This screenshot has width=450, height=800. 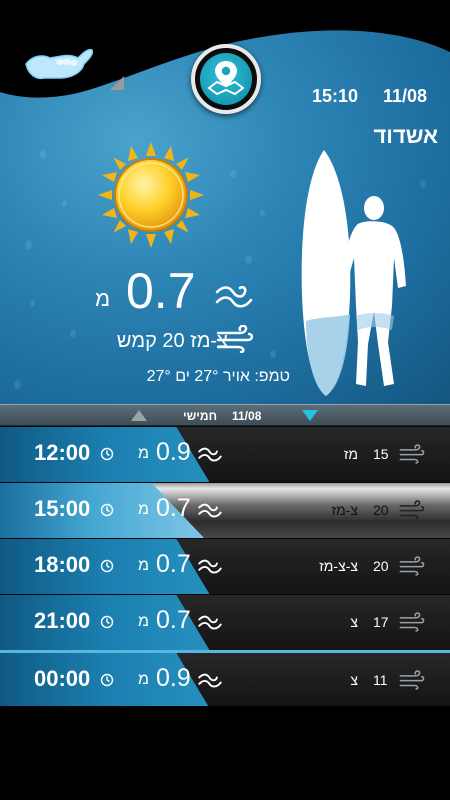 What do you see at coordinates (338, 566) in the screenshot?
I see `forecast-wind-direction: צ-צ-מז` at bounding box center [338, 566].